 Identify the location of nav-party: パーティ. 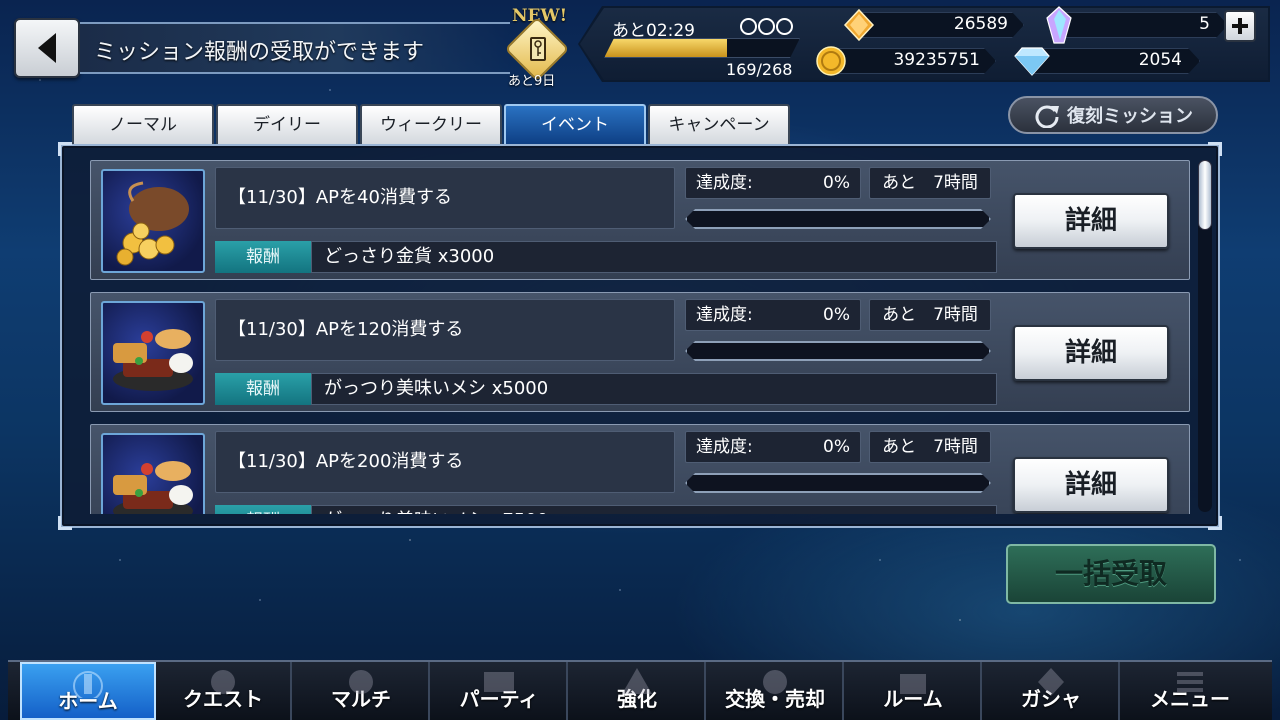
(500, 691).